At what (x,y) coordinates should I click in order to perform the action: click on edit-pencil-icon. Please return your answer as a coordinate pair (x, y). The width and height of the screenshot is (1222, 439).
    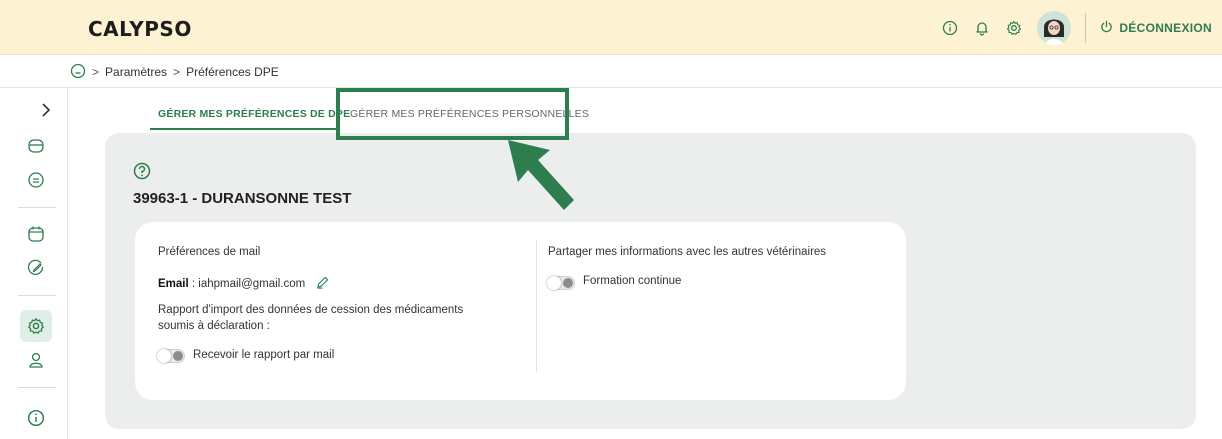
    Looking at the image, I should click on (322, 284).